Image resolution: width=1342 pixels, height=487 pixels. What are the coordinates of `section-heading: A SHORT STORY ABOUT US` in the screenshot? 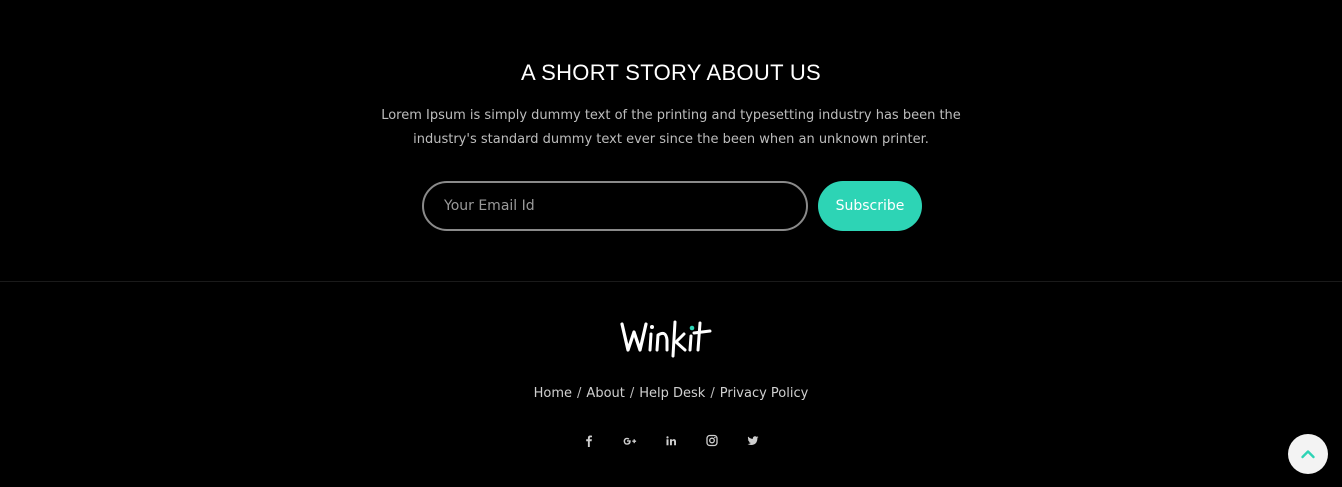 It's located at (671, 72).